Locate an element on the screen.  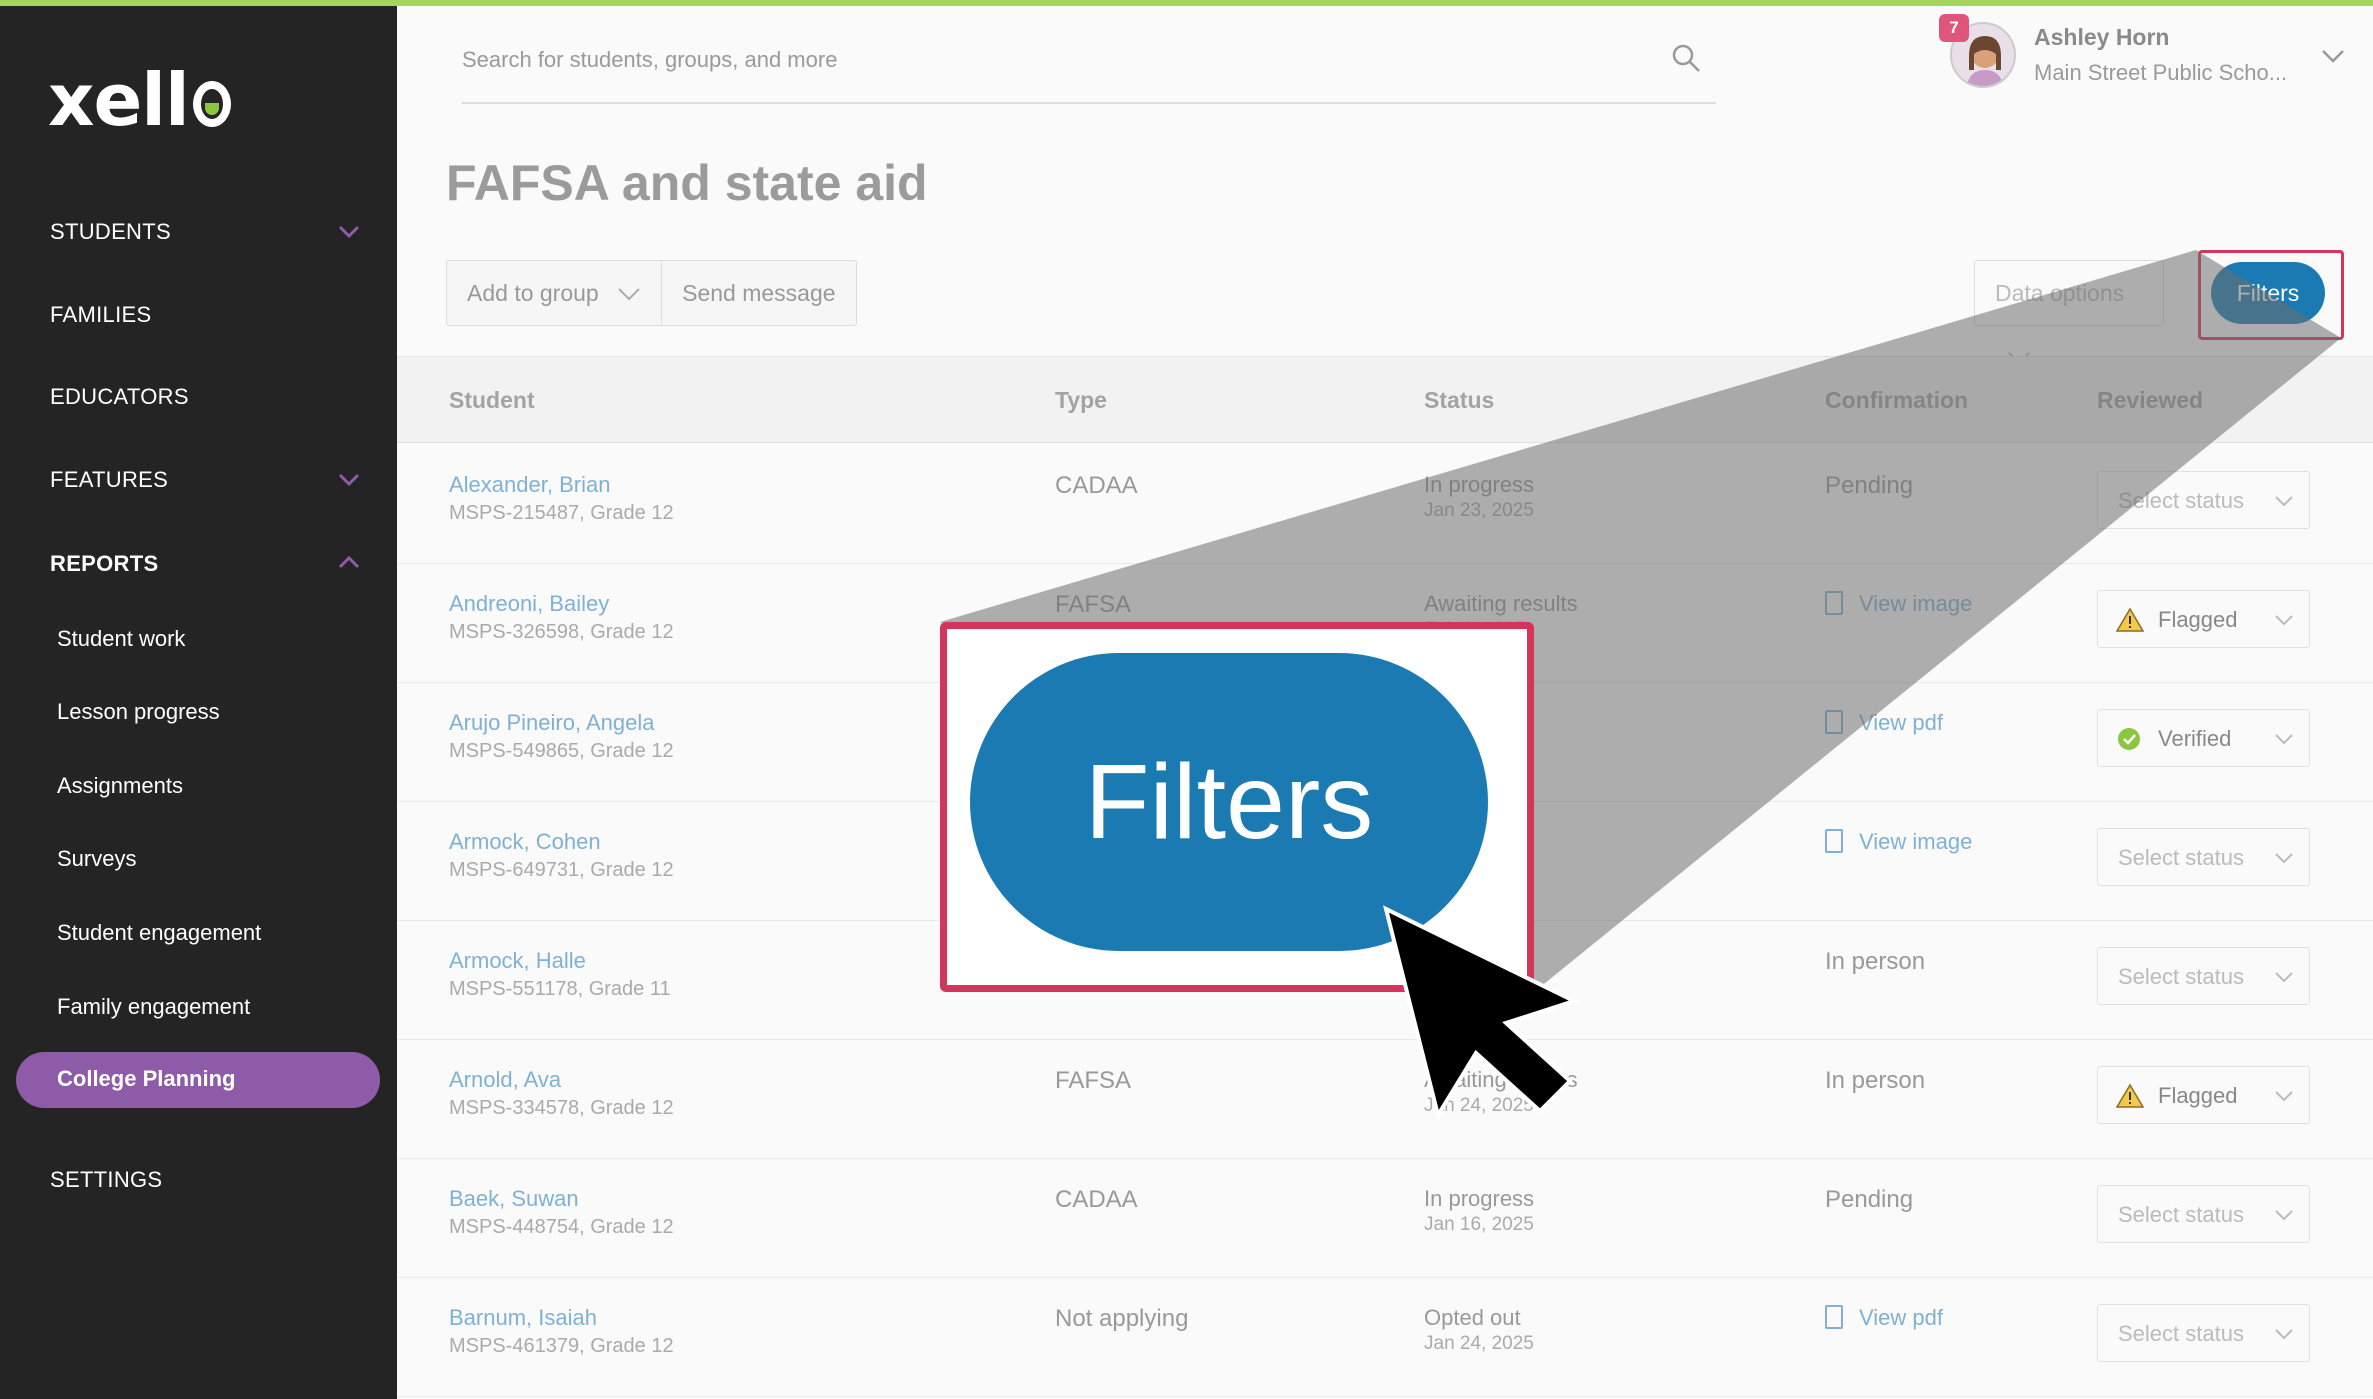
student-id: MSPS-461379, Grade 12 is located at coordinates (561, 1346).